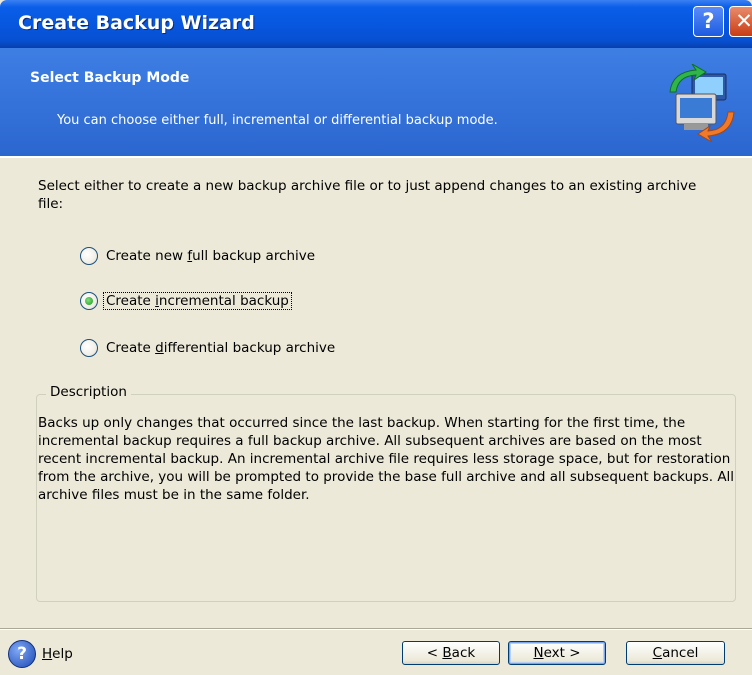 This screenshot has width=752, height=675. What do you see at coordinates (451, 653) in the screenshot?
I see `back-button: < Back` at bounding box center [451, 653].